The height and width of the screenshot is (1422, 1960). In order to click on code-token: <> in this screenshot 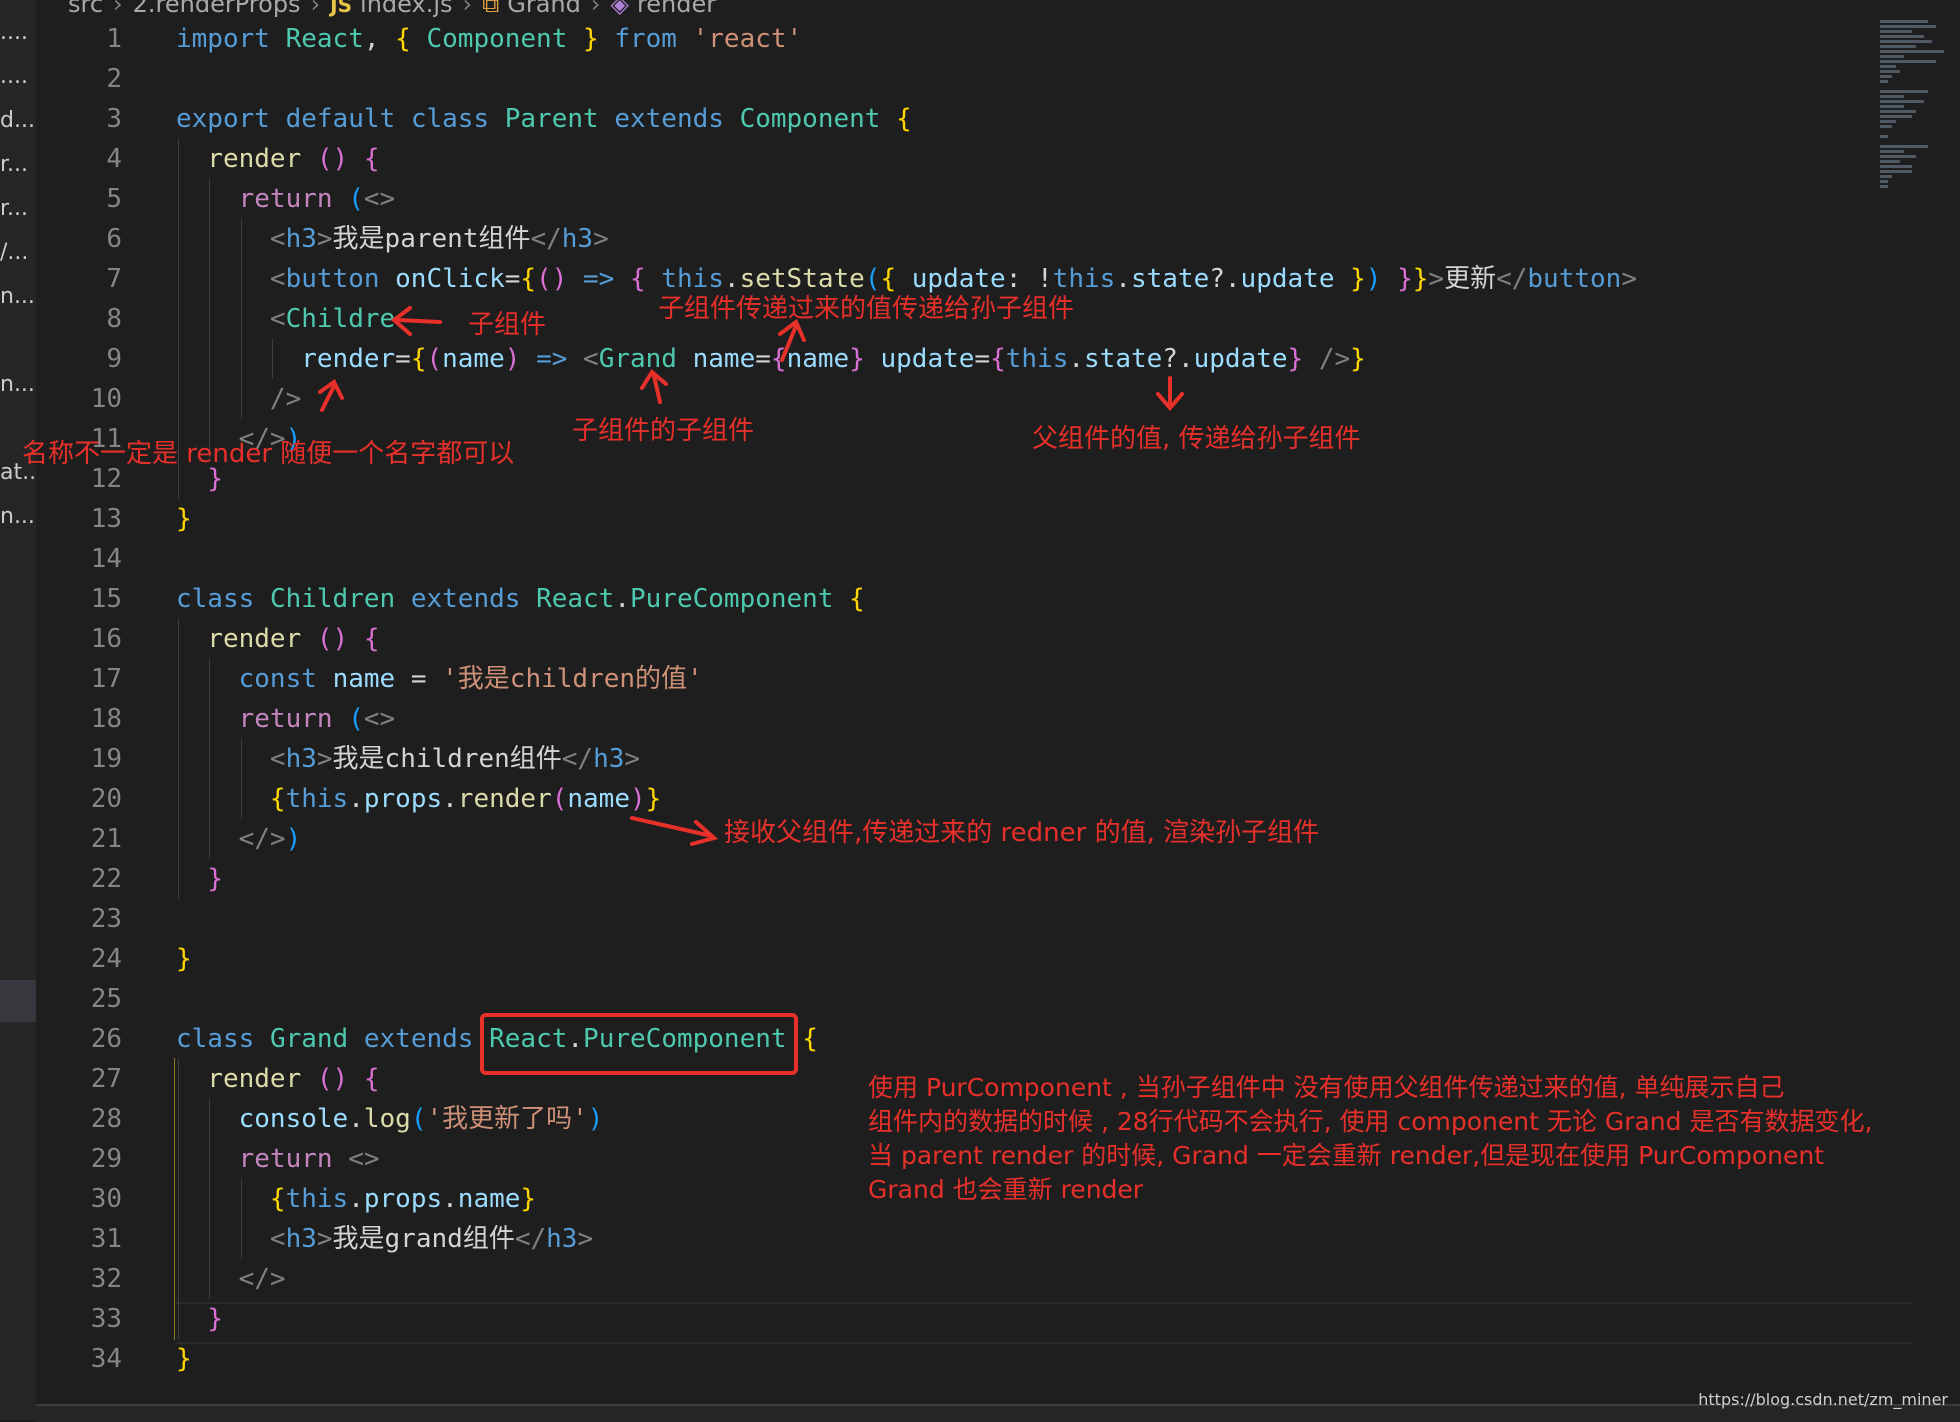, I will do `click(379, 199)`.